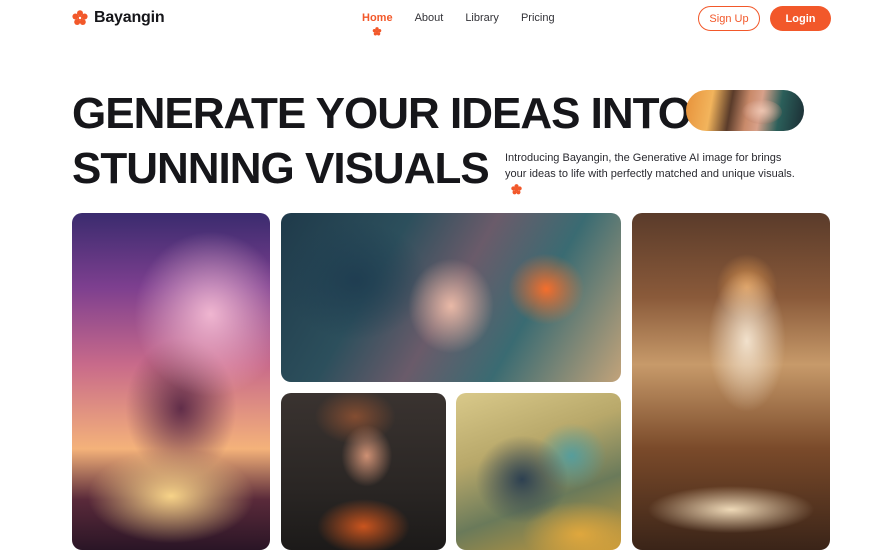 The width and height of the screenshot is (890, 555). What do you see at coordinates (171, 381) in the screenshot?
I see `gallery-image-sky` at bounding box center [171, 381].